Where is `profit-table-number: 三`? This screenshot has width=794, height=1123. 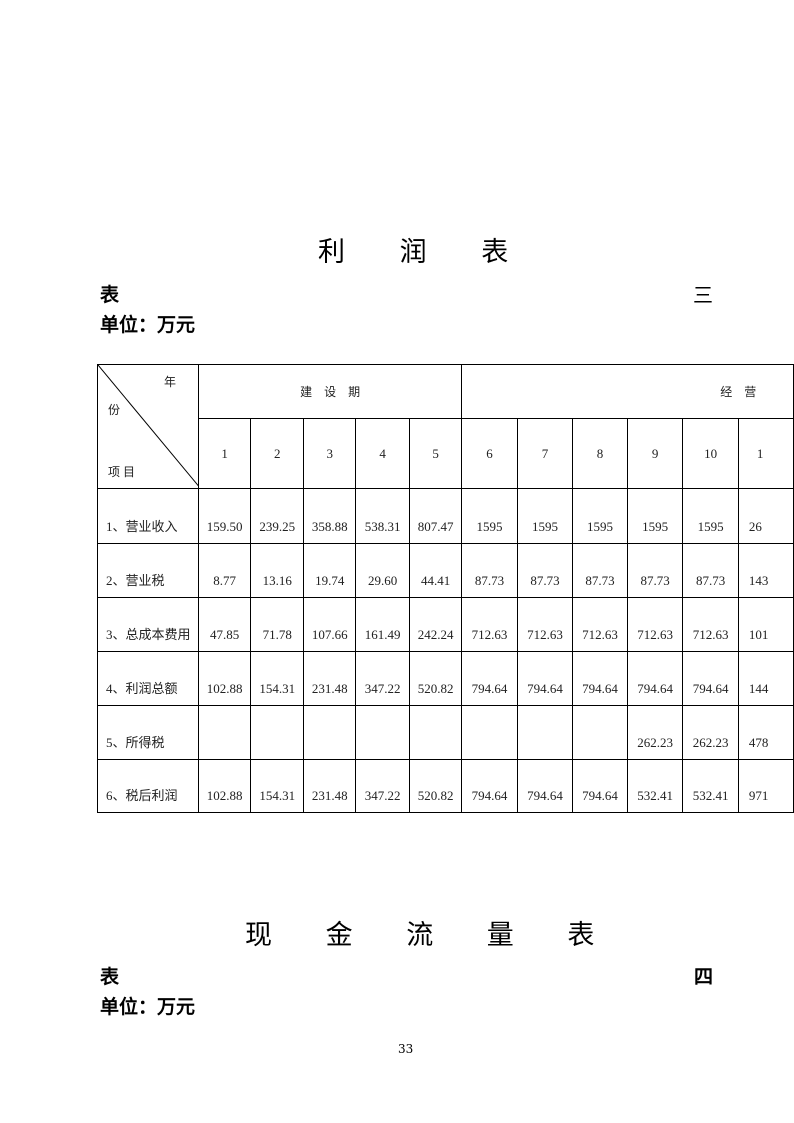
profit-table-number: 三 is located at coordinates (703, 295).